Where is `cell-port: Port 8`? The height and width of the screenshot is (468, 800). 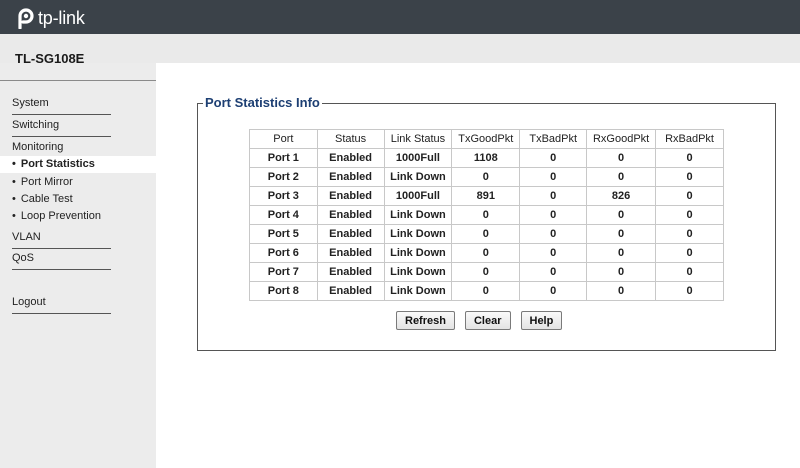
cell-port: Port 8 is located at coordinates (283, 291).